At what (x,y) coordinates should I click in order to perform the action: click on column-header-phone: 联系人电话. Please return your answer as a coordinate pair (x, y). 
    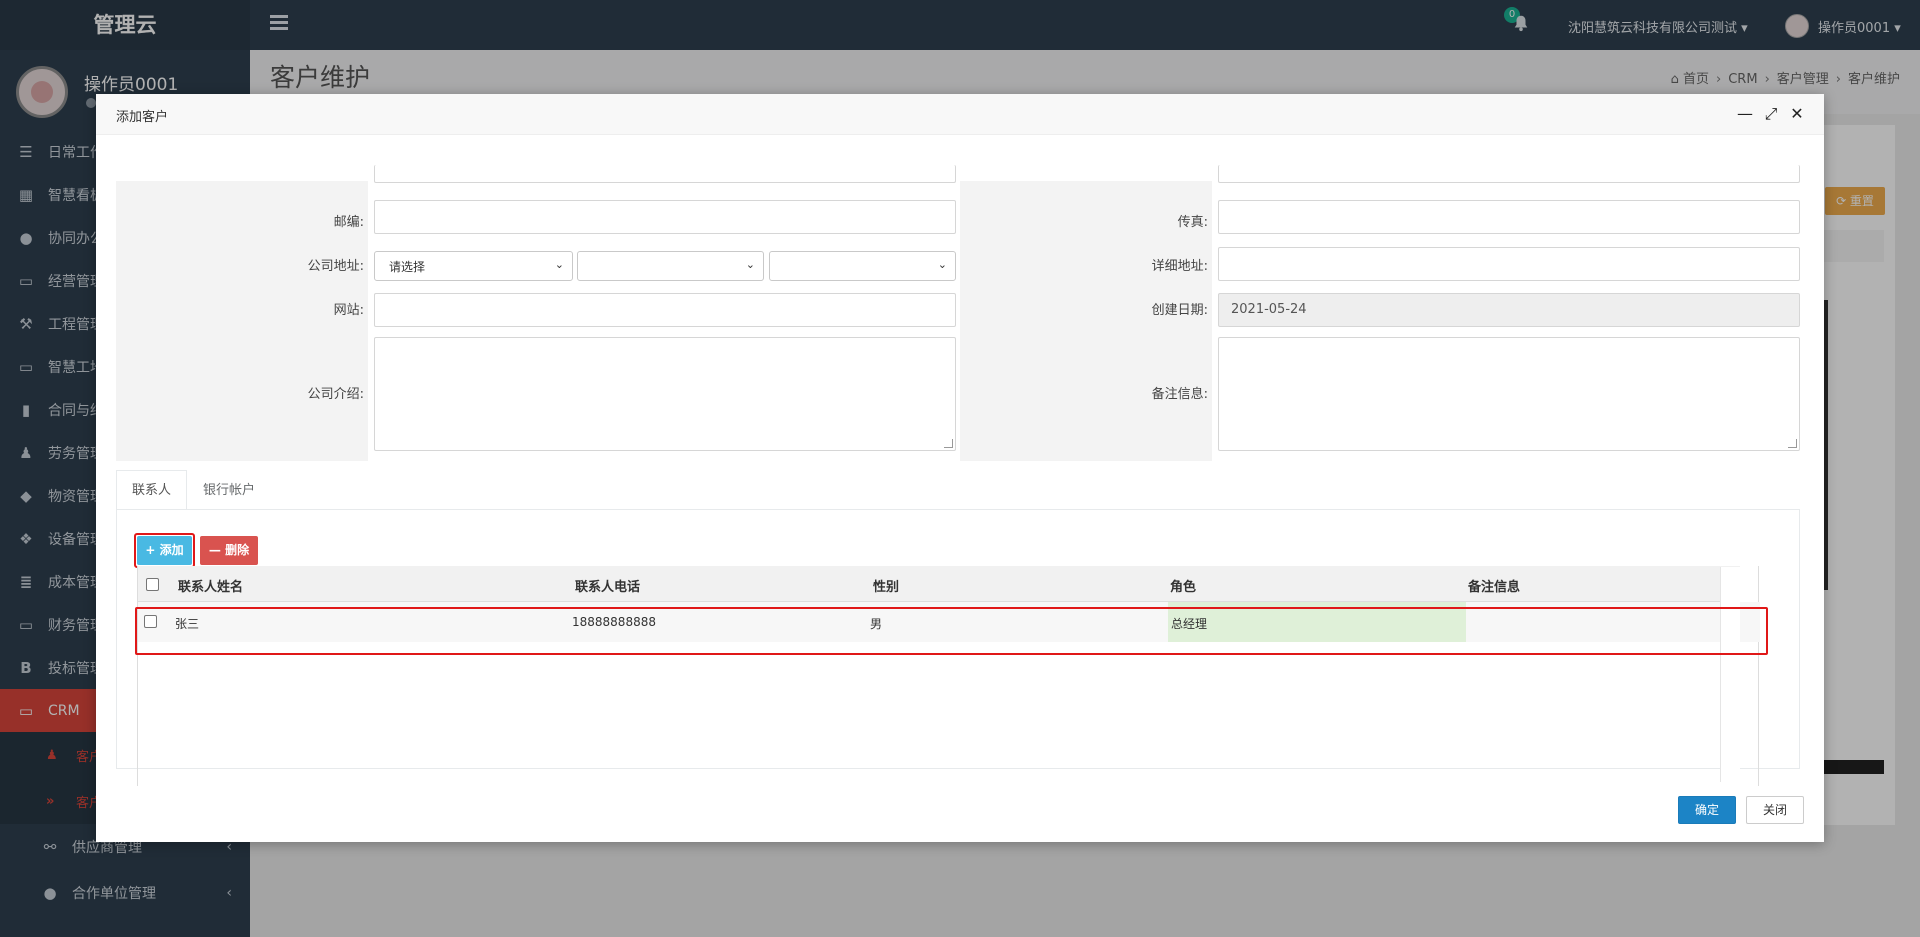
    Looking at the image, I should click on (607, 585).